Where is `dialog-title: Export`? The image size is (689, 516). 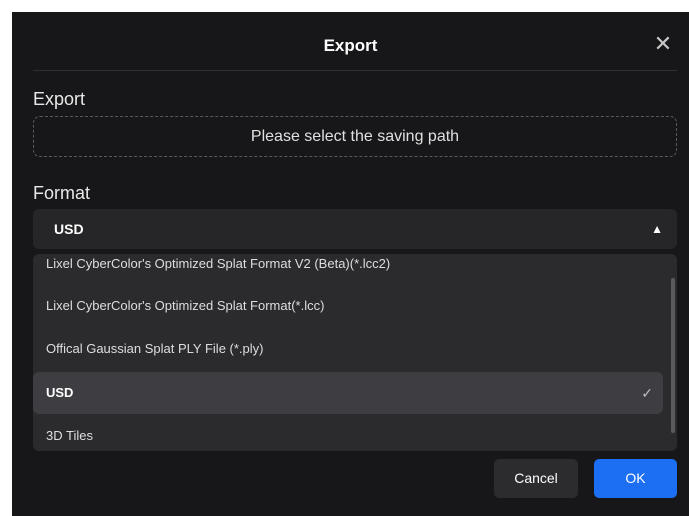 dialog-title: Export is located at coordinates (350, 45).